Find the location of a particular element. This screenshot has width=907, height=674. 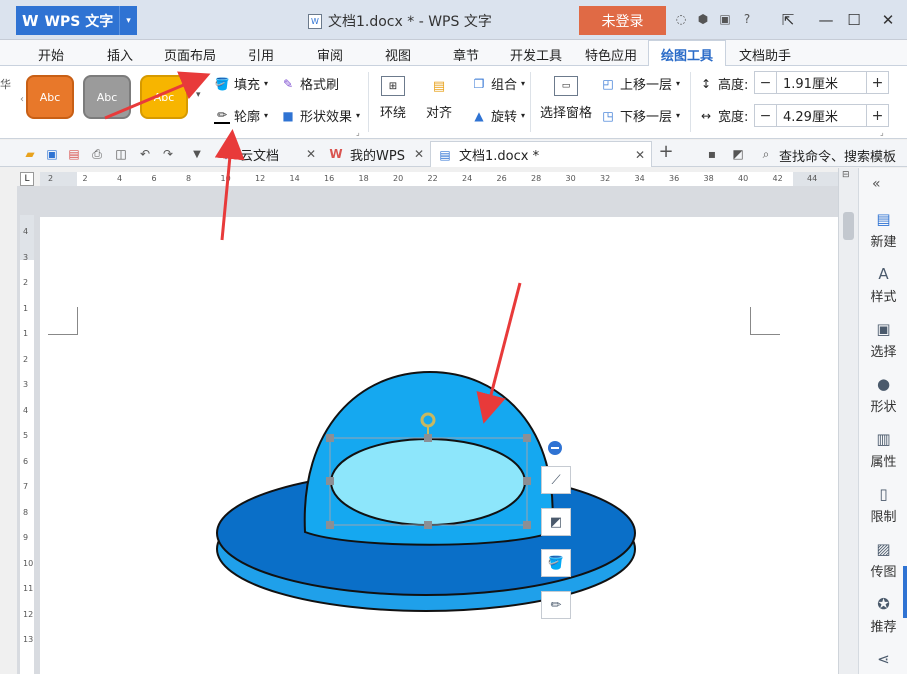

cloud-doc-icon: ◆ is located at coordinates (226, 154).